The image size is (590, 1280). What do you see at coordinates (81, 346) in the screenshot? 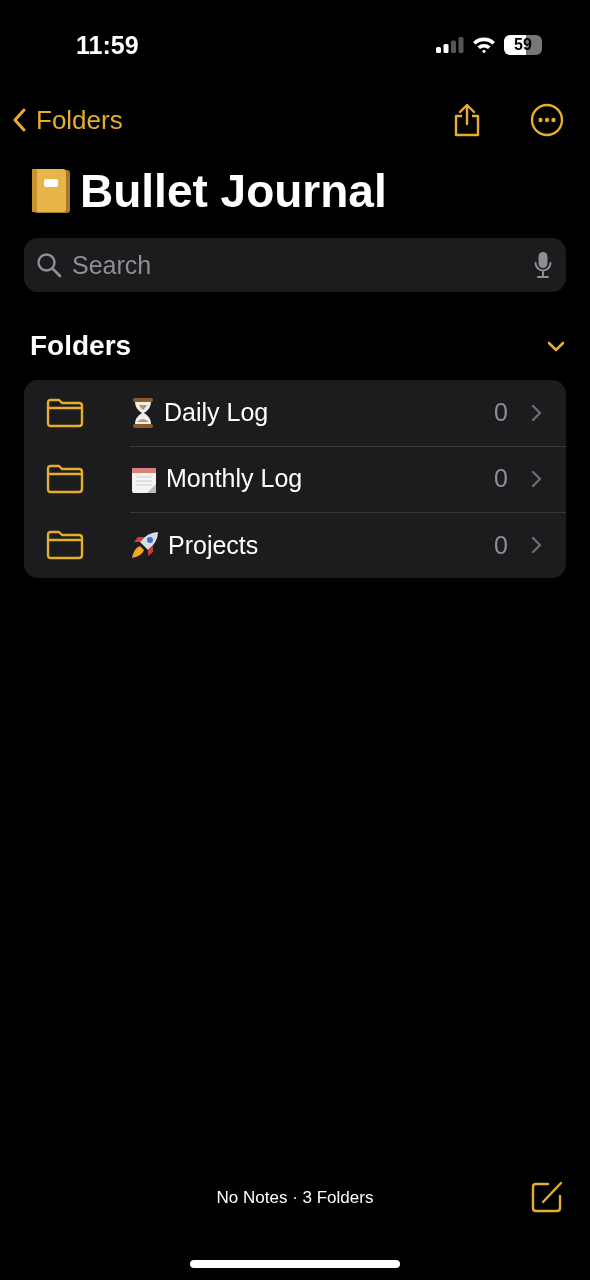
I see `section-title: Folders` at bounding box center [81, 346].